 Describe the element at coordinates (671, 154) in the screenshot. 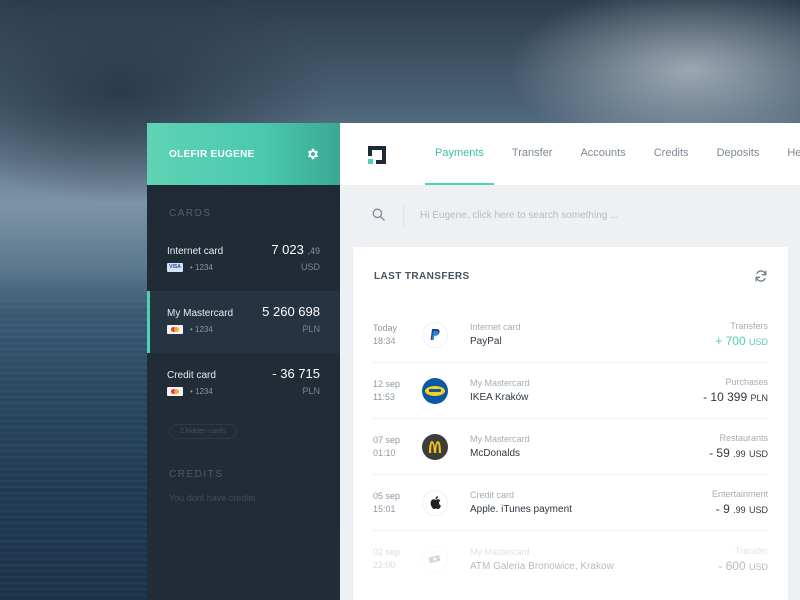

I see `tab-credits: Credits` at that location.